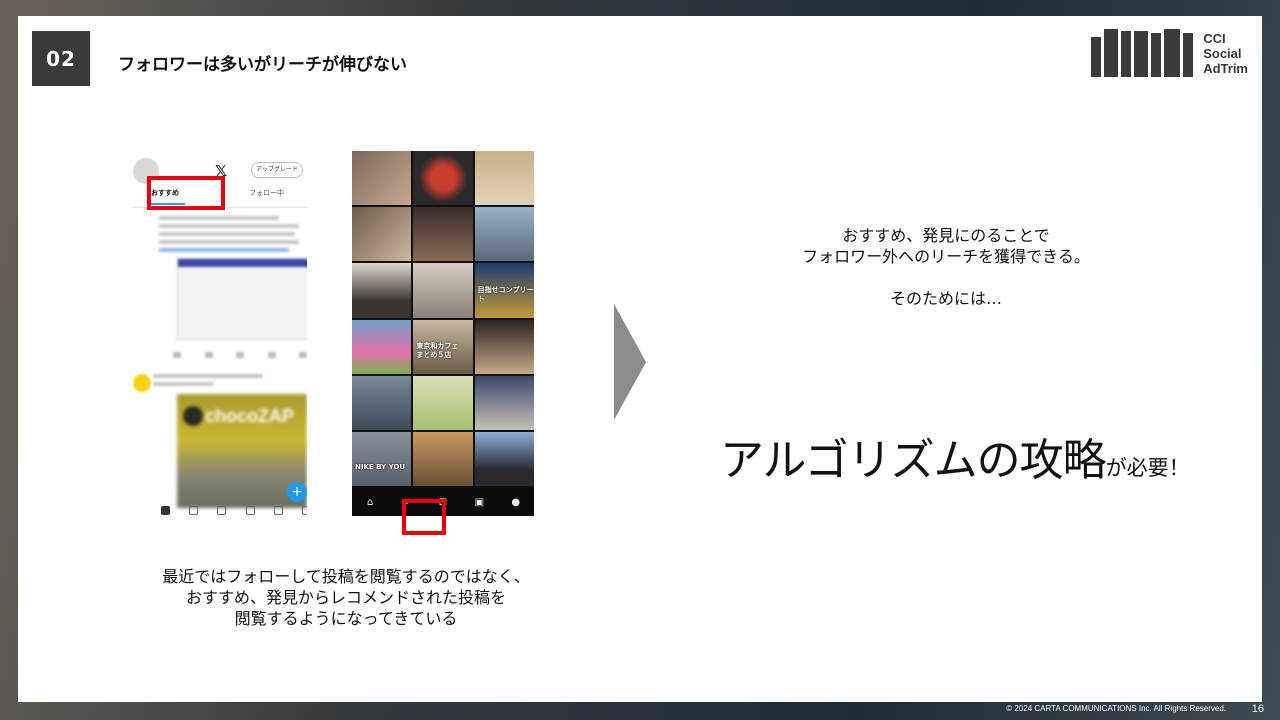 This screenshot has width=1280, height=720. Describe the element at coordinates (437, 350) in the screenshot. I see `grid-caption: 東京和カフェ まとめ５店` at that location.